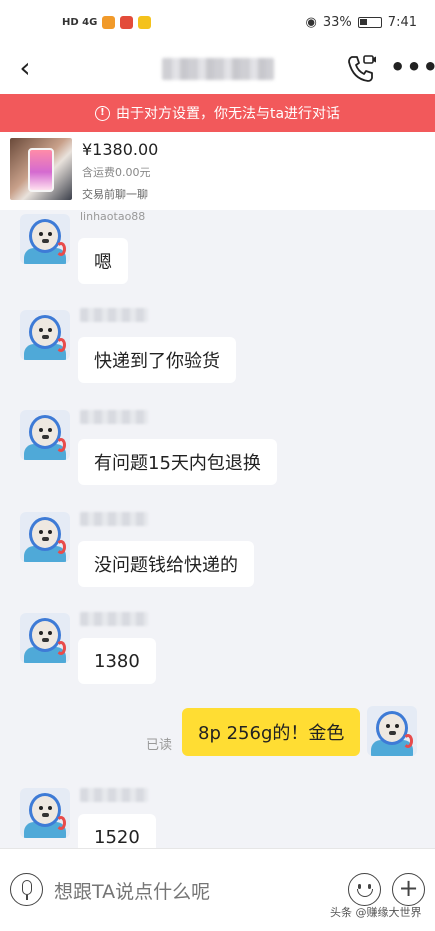 Image resolution: width=435 pixels, height=931 pixels. Describe the element at coordinates (177, 462) in the screenshot. I see `message-bubble: 有问题15天内包退换` at that location.